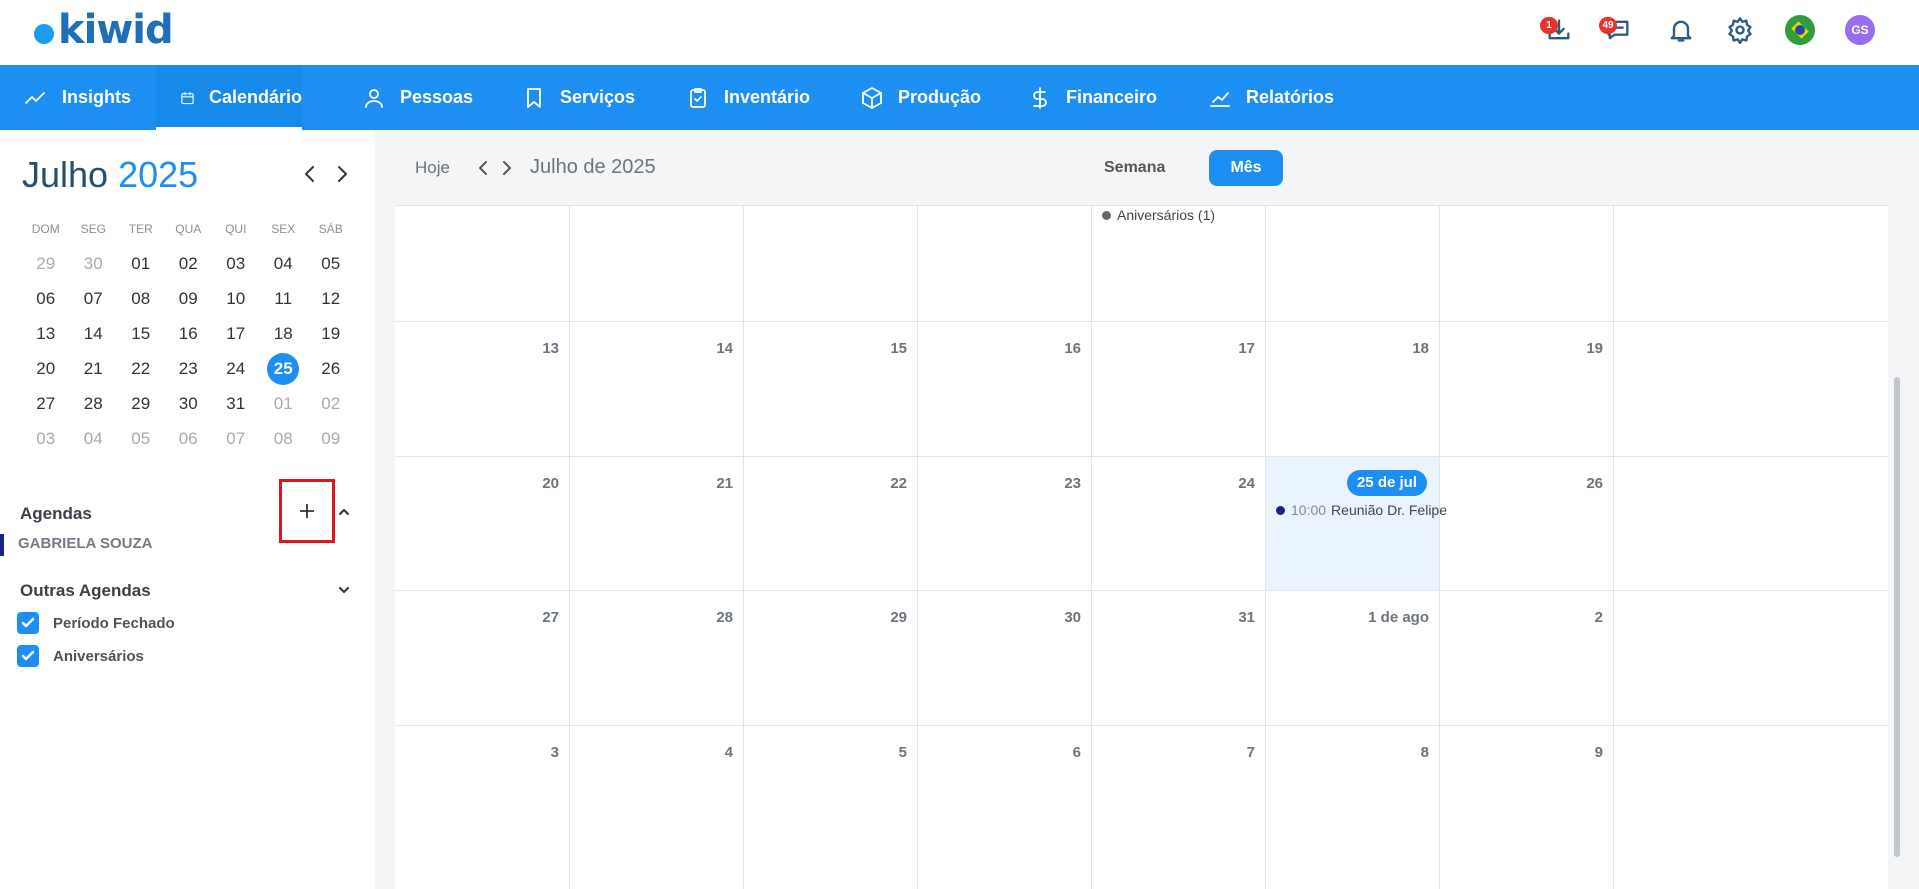 The width and height of the screenshot is (1919, 889). I want to click on notifications-button, so click(1681, 30).